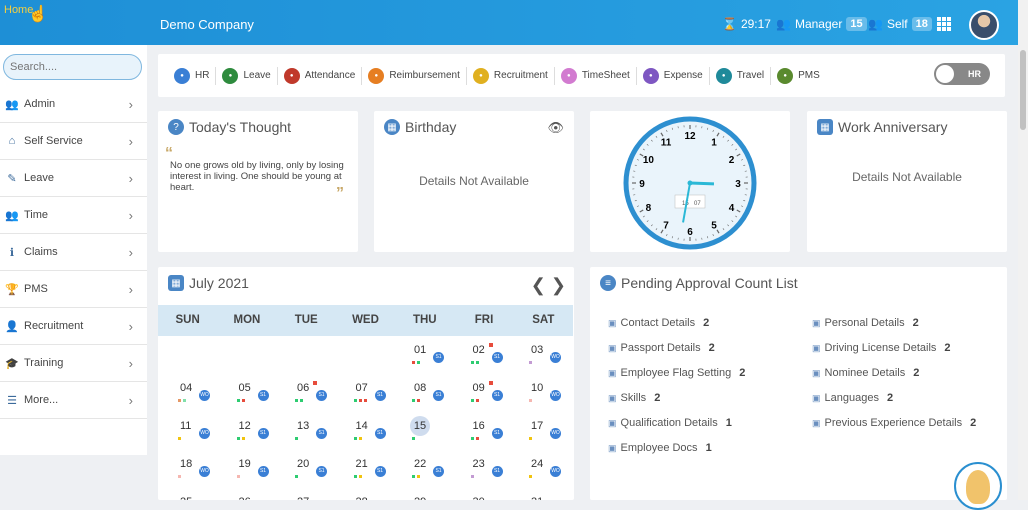 The height and width of the screenshot is (510, 1028). What do you see at coordinates (209, 498) in the screenshot?
I see `calendar-day: 25` at bounding box center [209, 498].